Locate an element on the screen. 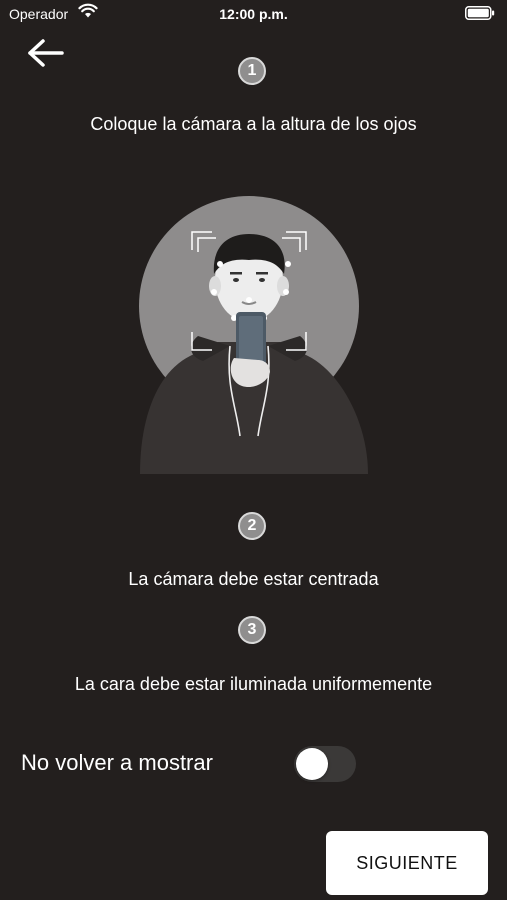 The image size is (507, 900). status-bar: Operador 12:00 p.m. is located at coordinates (253, 14).